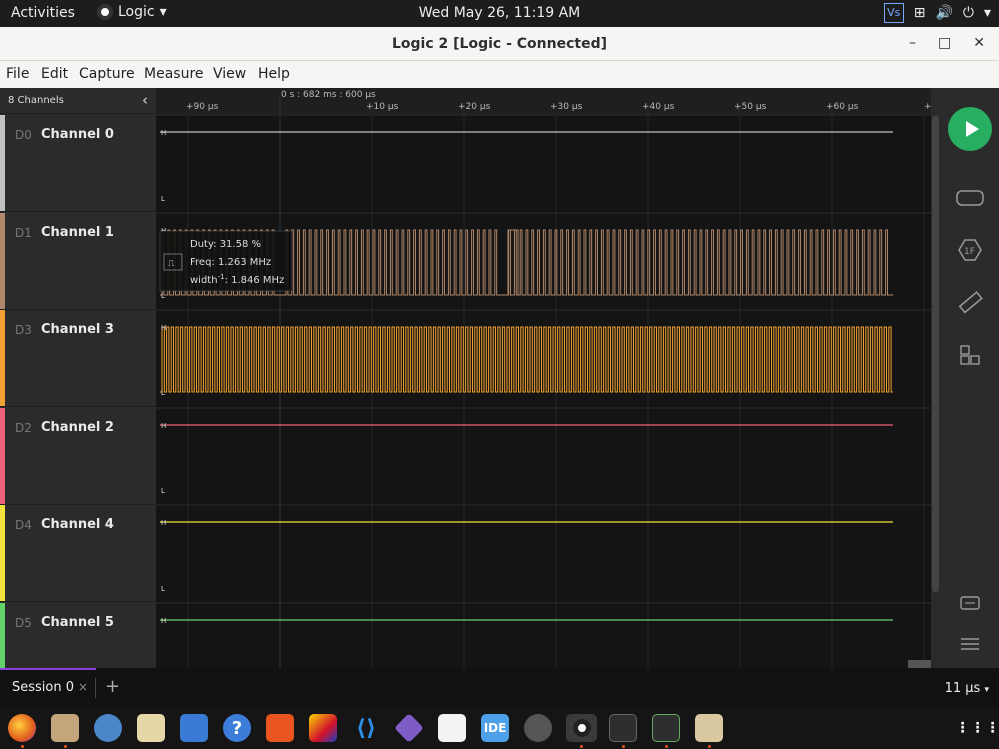 This screenshot has height=749, width=999. Describe the element at coordinates (95, 688) in the screenshot. I see `tab-divider` at that location.